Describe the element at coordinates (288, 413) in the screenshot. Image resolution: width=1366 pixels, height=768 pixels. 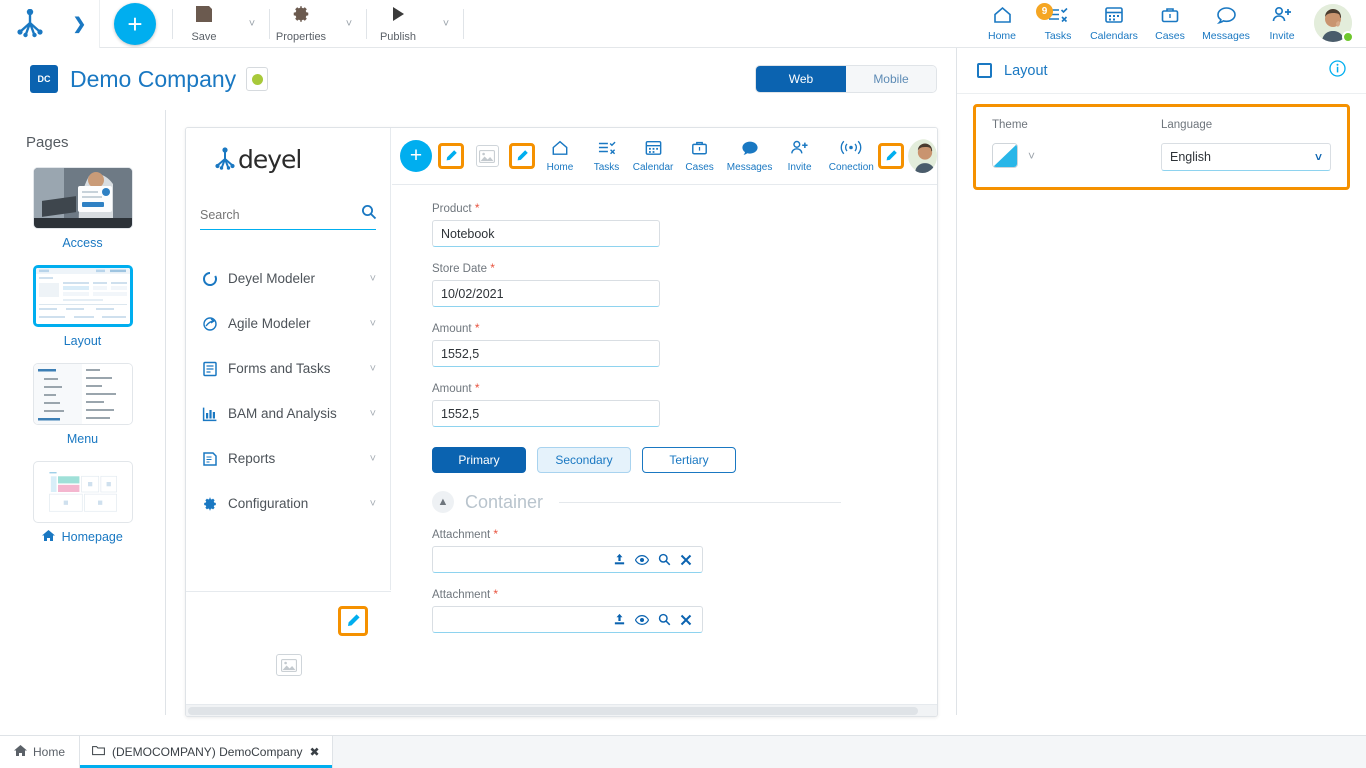
I see `menu-item-bam-and-analysis: BAM and Analysis ˅` at that location.